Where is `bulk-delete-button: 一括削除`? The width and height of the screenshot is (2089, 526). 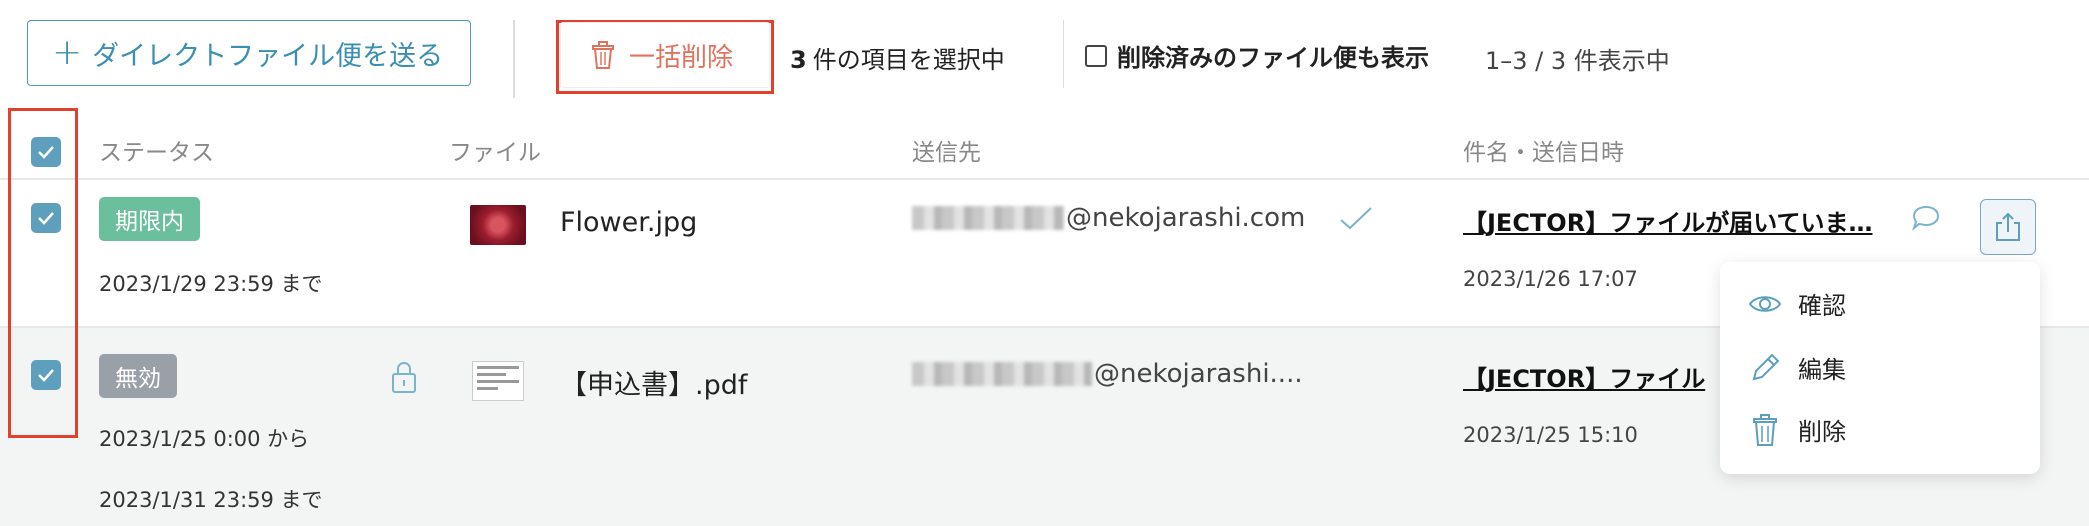 bulk-delete-button: 一括削除 is located at coordinates (665, 55).